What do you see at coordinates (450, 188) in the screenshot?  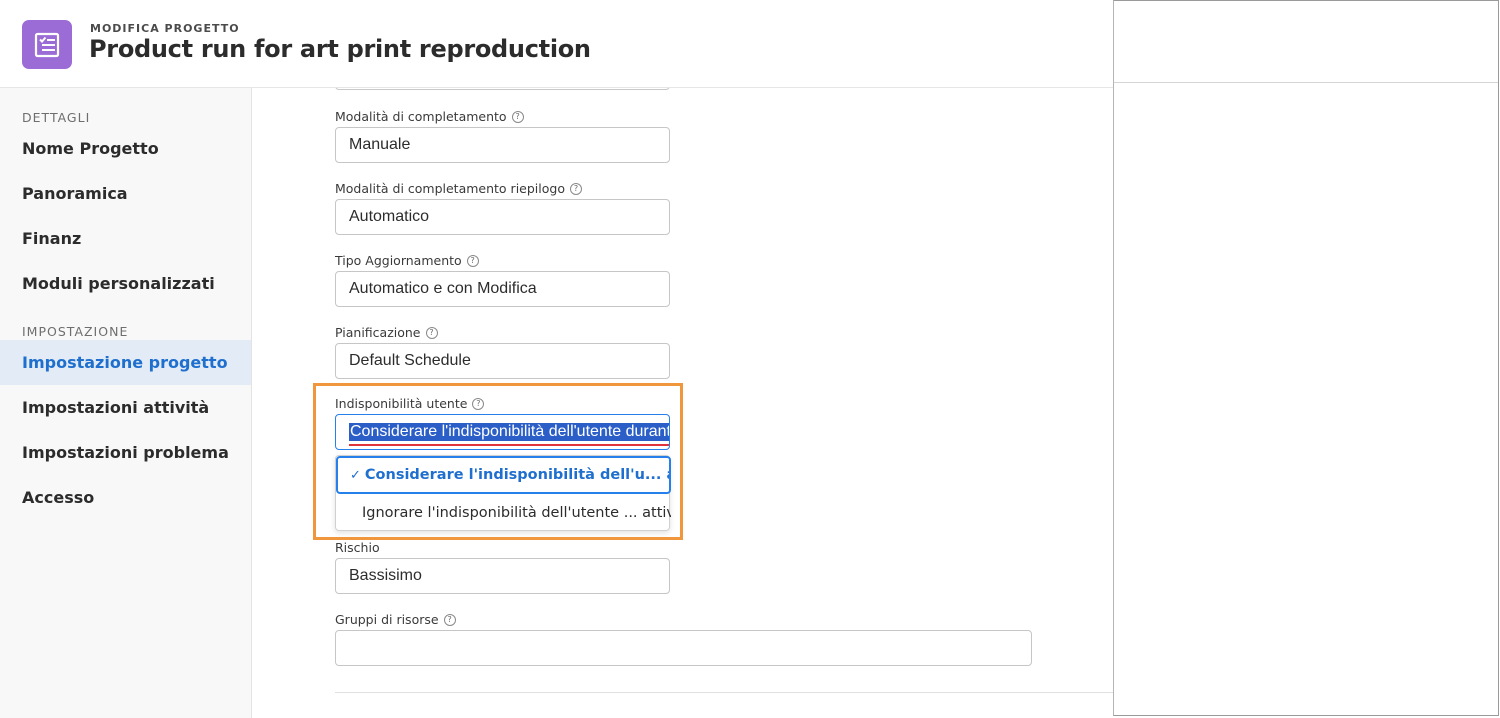 I see `field-label-text: Modalità di completamento riepilogo` at bounding box center [450, 188].